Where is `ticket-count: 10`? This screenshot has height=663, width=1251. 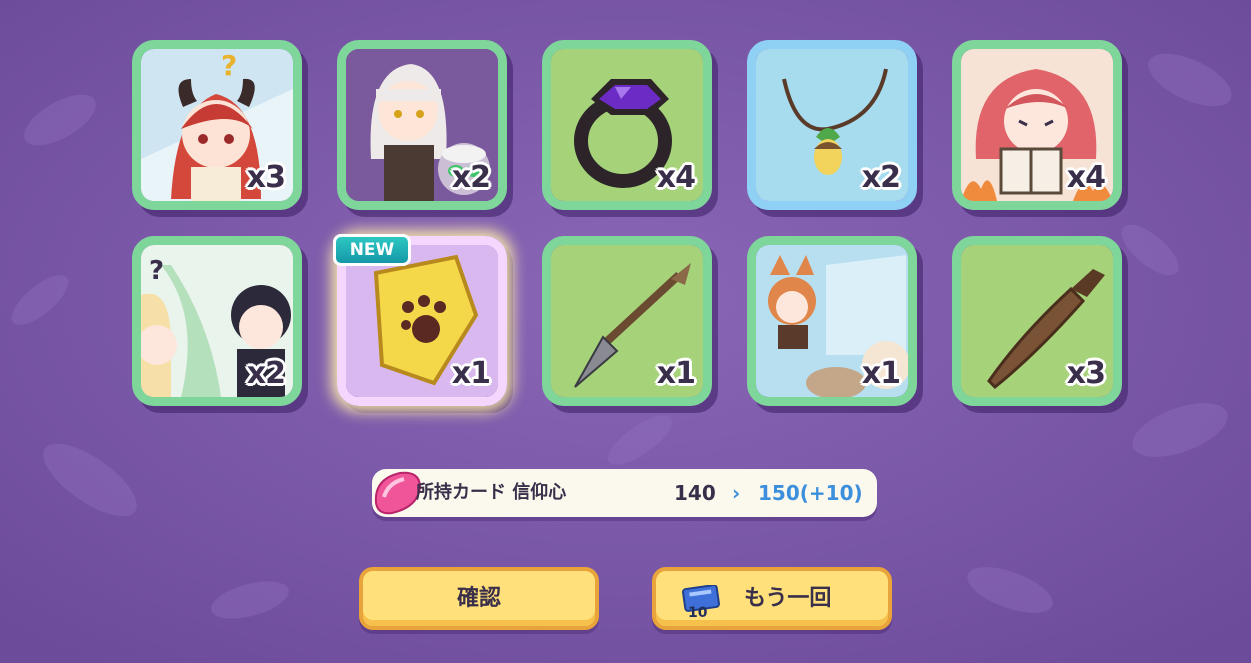 ticket-count: 10 is located at coordinates (698, 613).